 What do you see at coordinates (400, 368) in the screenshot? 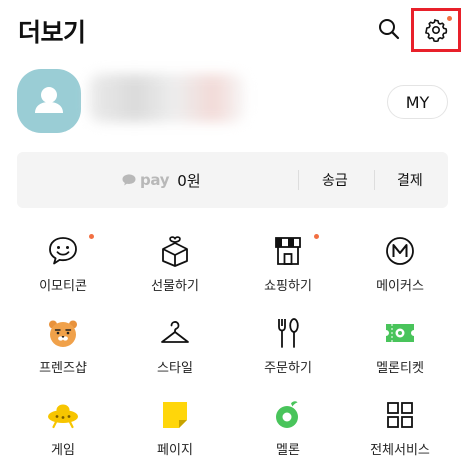
I see `grid-item-label: 멜론티켓` at bounding box center [400, 368].